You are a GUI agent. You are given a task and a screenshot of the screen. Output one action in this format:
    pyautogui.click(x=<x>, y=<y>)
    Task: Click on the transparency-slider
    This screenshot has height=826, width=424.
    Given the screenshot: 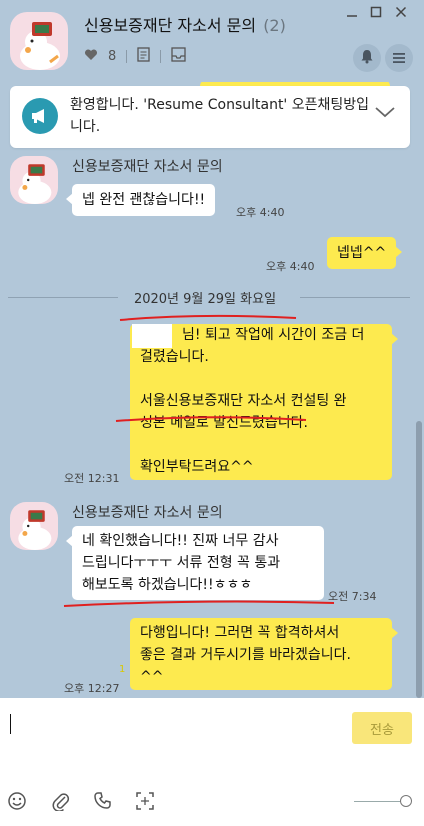 What is the action you would take?
    pyautogui.click(x=380, y=801)
    